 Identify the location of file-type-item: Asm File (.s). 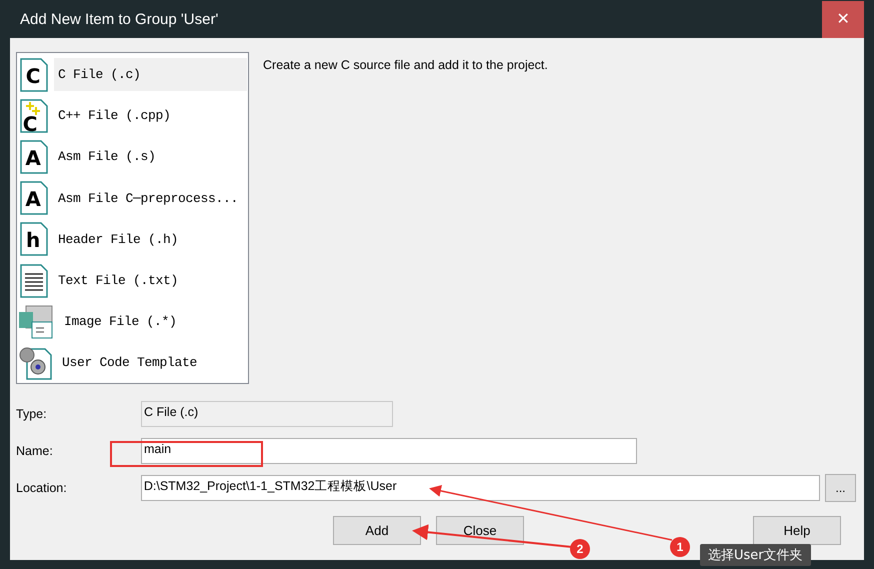
(150, 157).